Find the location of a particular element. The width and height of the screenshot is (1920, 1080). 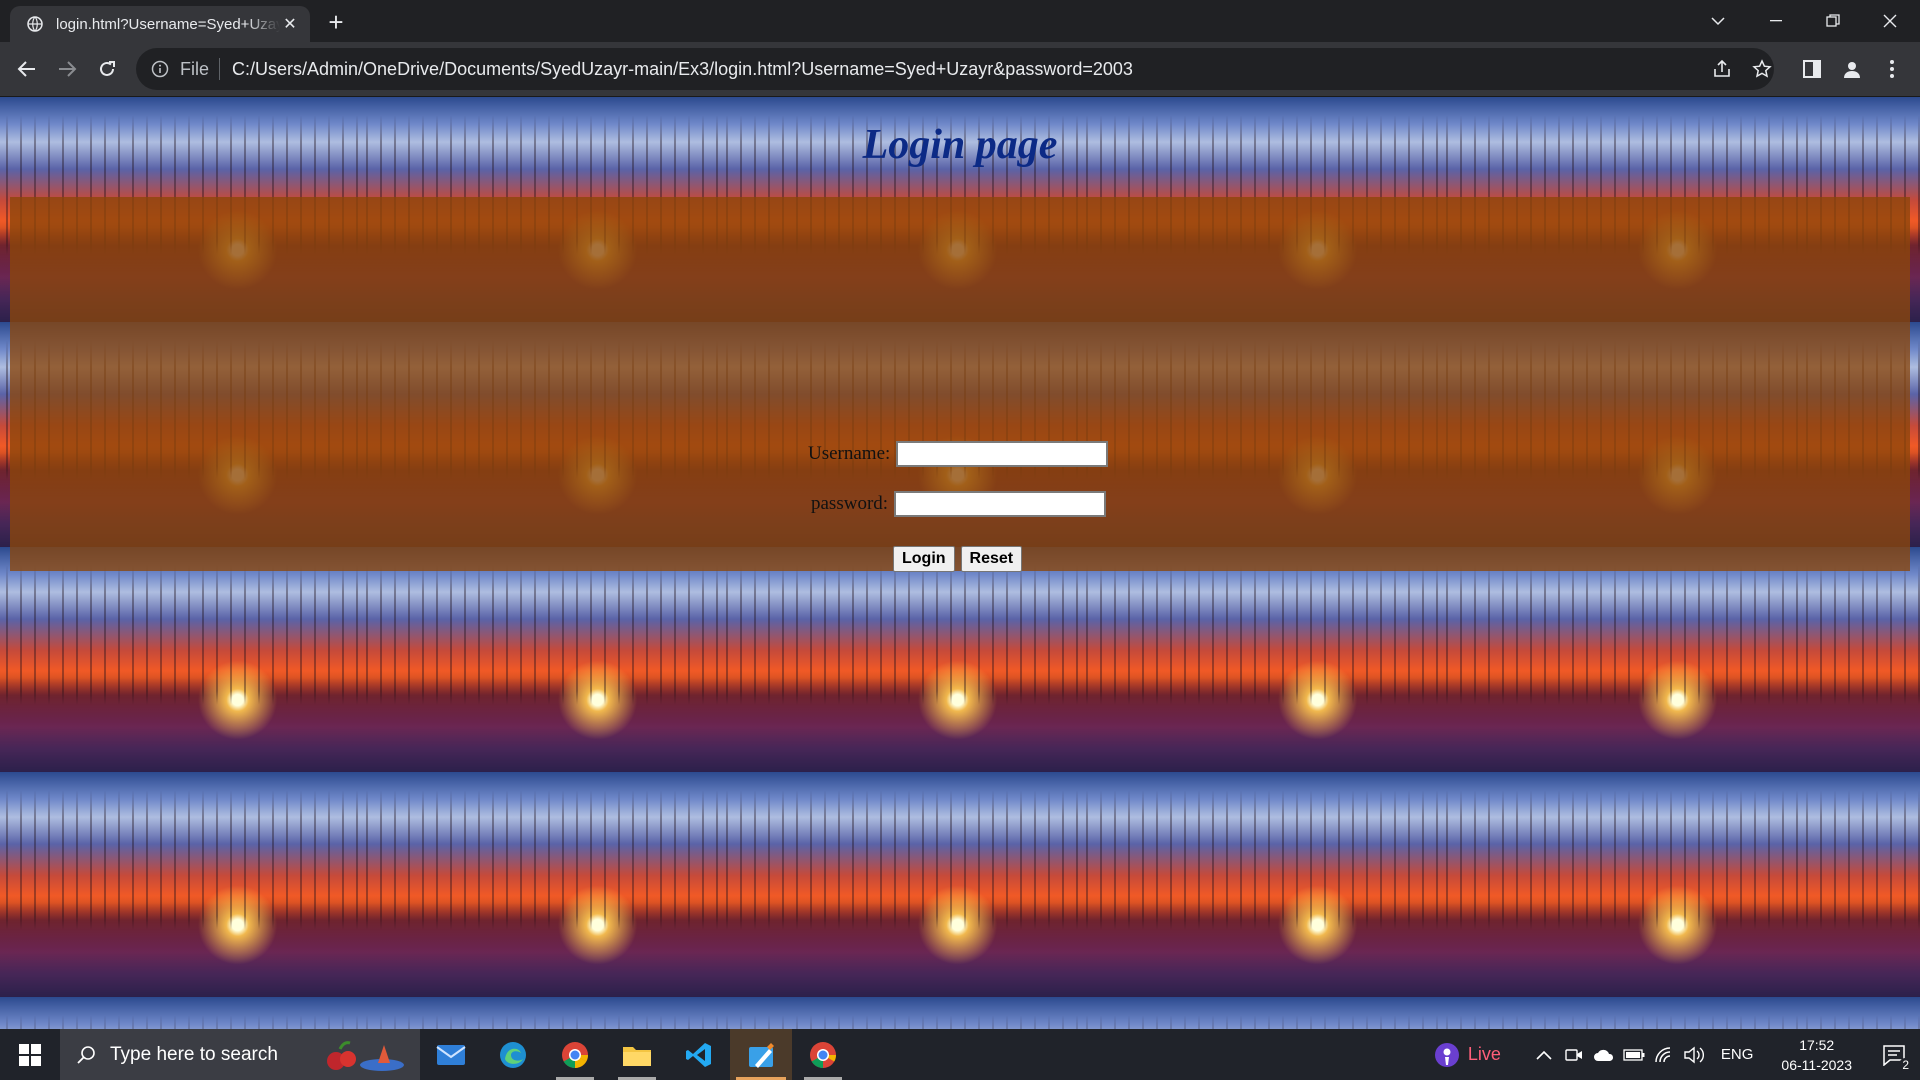

side-panel-icon is located at coordinates (1812, 69).